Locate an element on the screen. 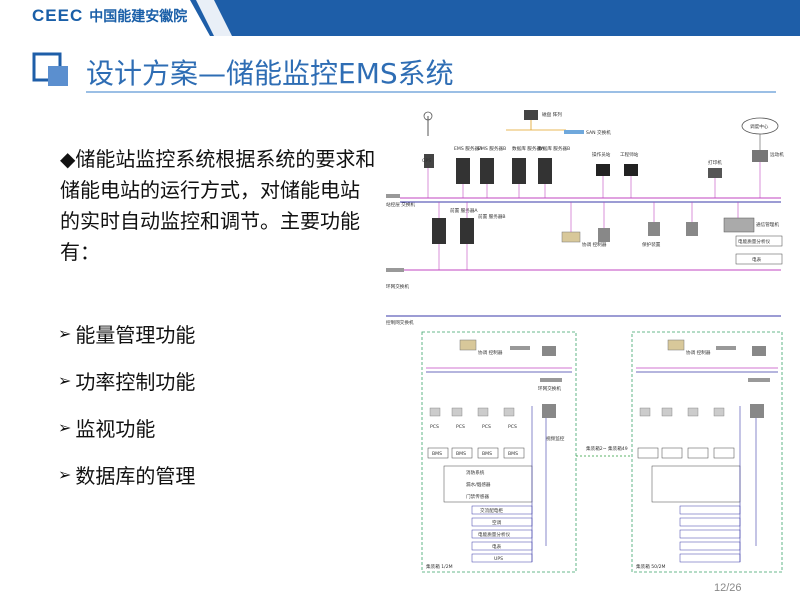  pre-b-label: 前置 服务器B is located at coordinates (492, 216).